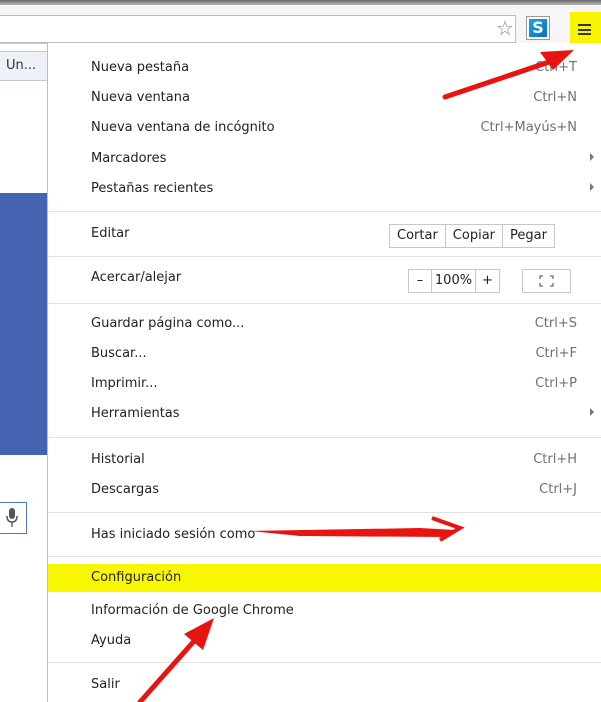  I want to click on menu-item-label: Salir, so click(105, 684).